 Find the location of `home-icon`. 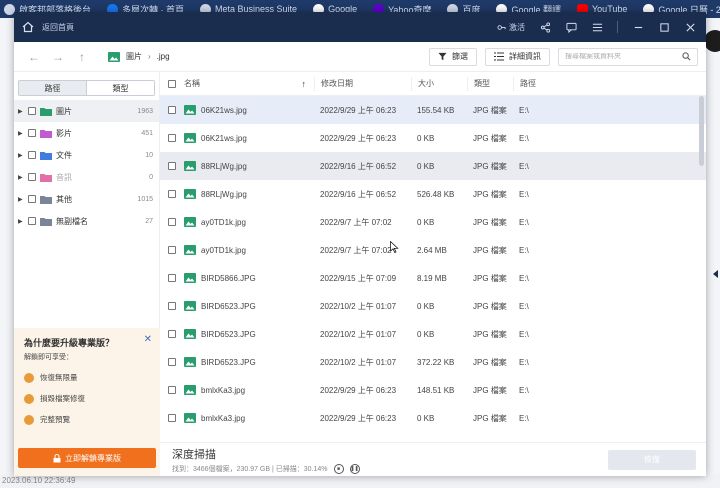

home-icon is located at coordinates (28, 27).